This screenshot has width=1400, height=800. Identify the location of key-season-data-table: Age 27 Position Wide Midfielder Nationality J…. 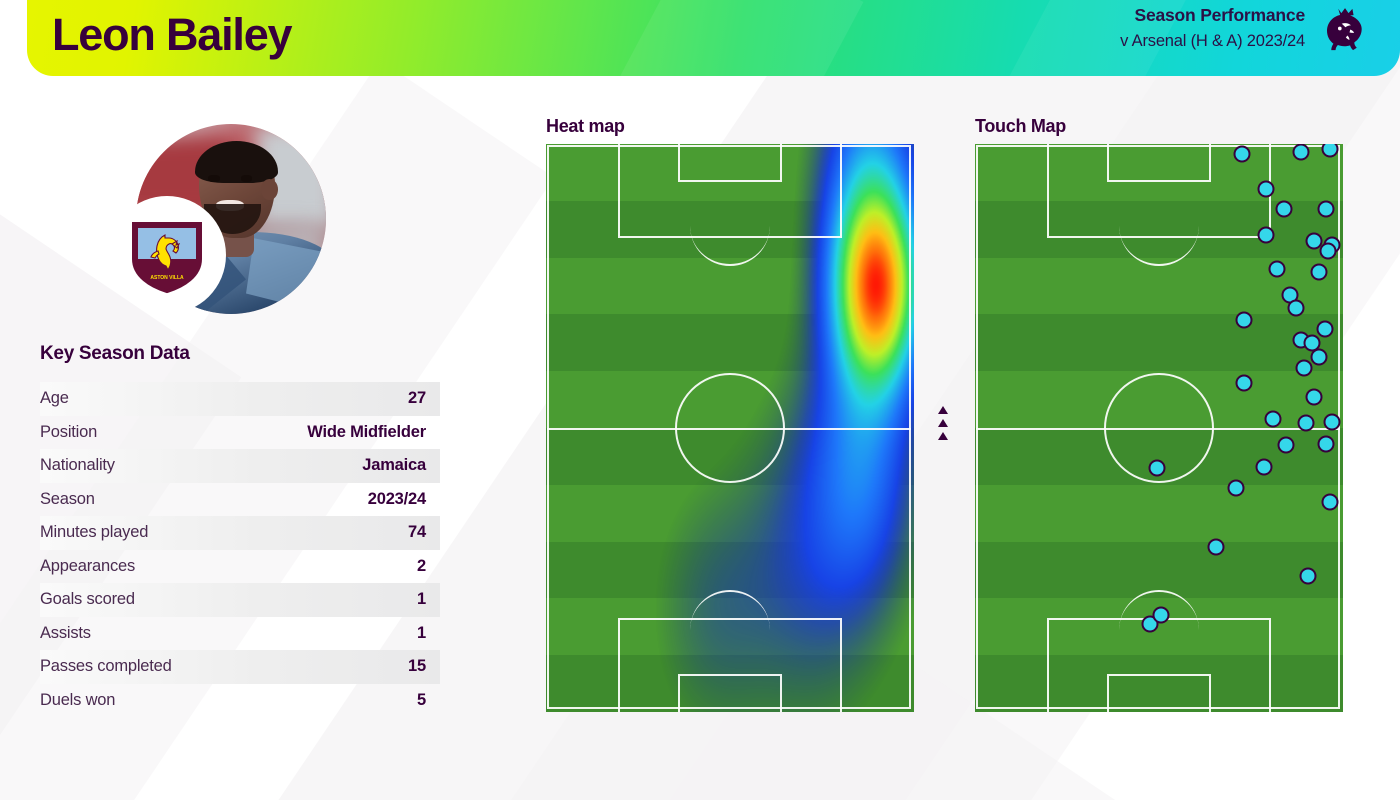
(240, 549).